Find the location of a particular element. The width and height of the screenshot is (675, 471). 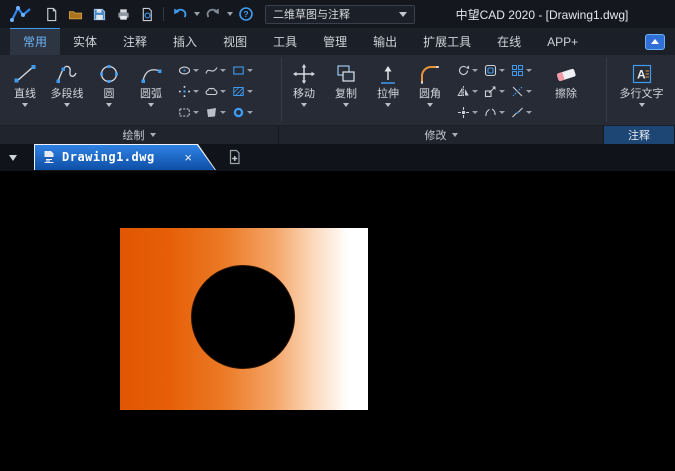

donut-tool-button is located at coordinates (245, 112).